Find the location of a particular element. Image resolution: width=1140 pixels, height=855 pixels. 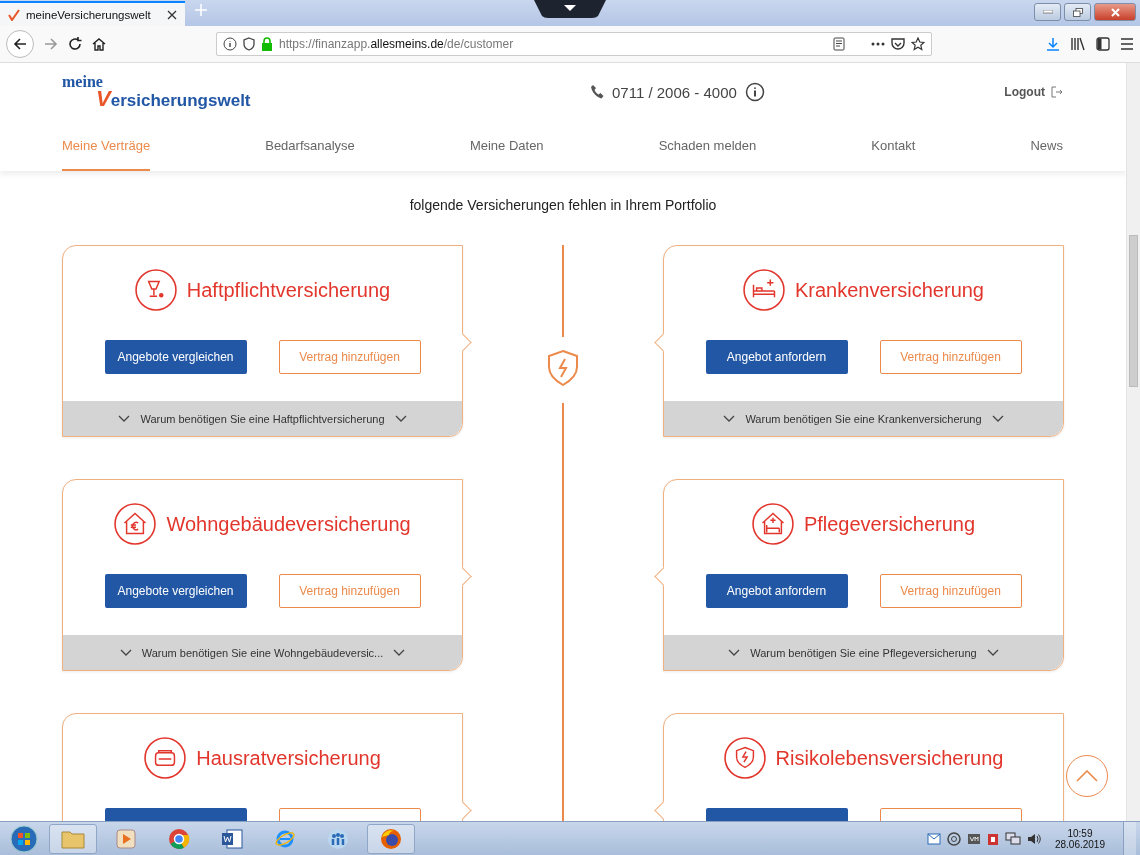

chevron-up-icon is located at coordinates (1087, 776).